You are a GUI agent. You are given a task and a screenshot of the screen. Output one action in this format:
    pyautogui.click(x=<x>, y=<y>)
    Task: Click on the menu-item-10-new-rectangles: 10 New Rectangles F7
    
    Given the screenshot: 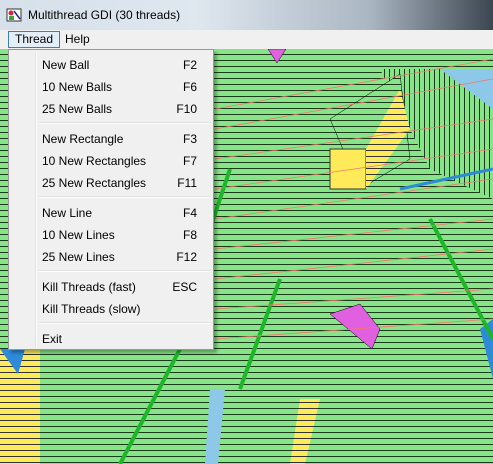 What is the action you would take?
    pyautogui.click(x=111, y=160)
    